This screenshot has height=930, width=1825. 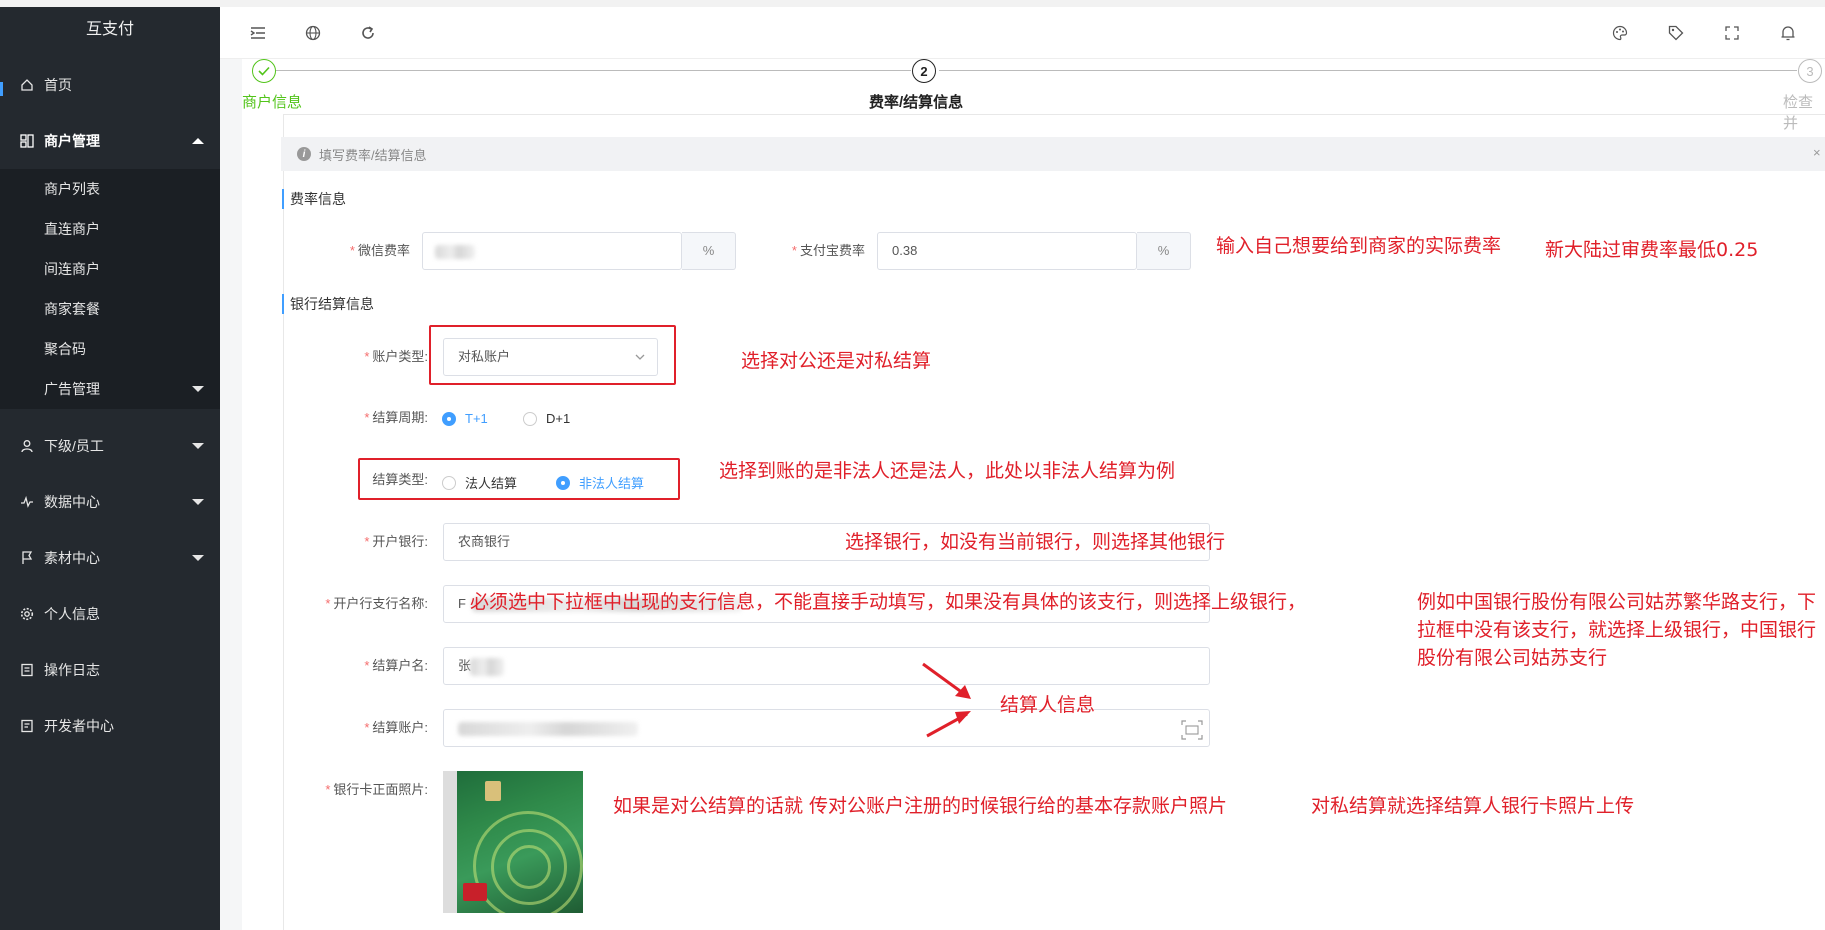 I want to click on cycle-radio-d1: D+1, so click(x=546, y=418).